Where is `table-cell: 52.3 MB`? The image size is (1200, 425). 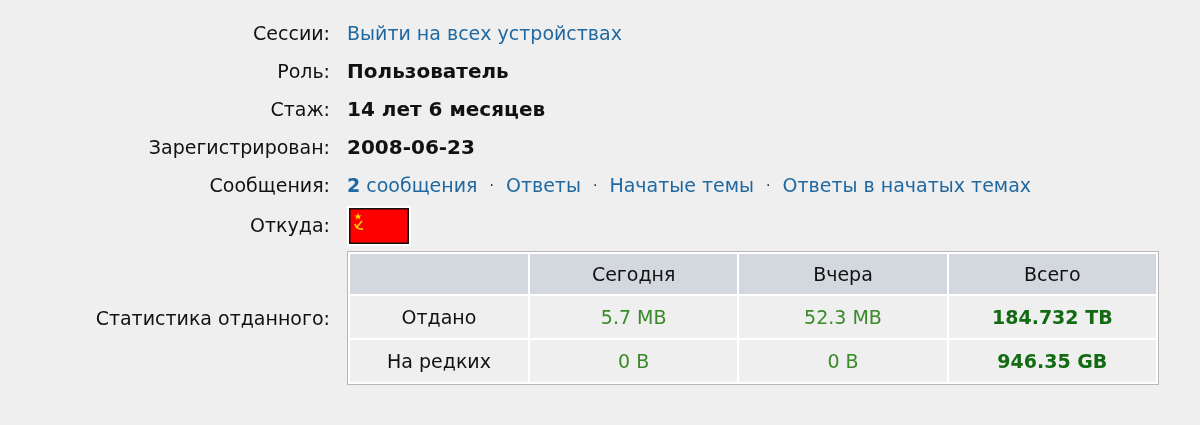
table-cell: 52.3 MB is located at coordinates (843, 317).